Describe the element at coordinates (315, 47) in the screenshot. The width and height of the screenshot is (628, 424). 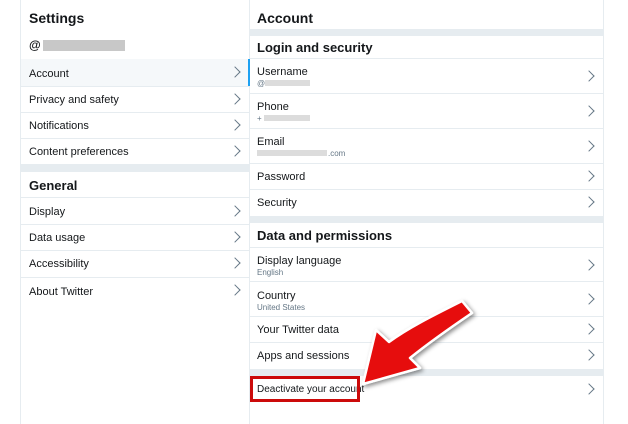
I see `login-section-title: Login and security` at that location.